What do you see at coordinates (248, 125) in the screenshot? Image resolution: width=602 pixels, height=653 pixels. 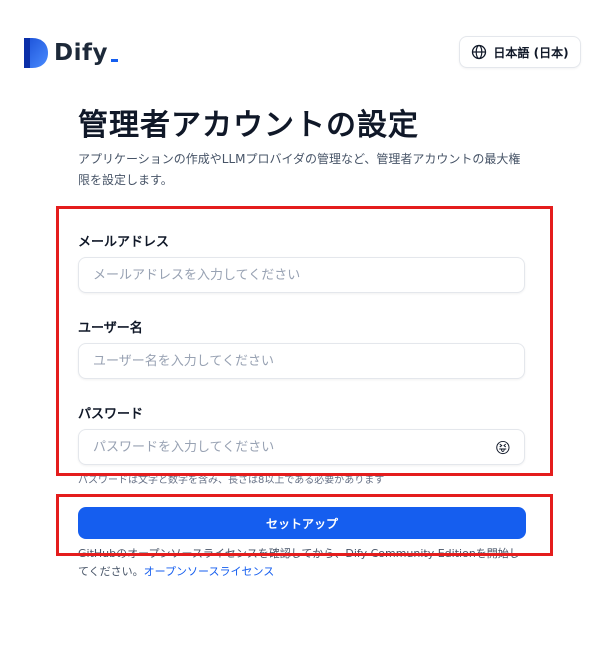 I see `page-title: 管理者アカウントの設定` at bounding box center [248, 125].